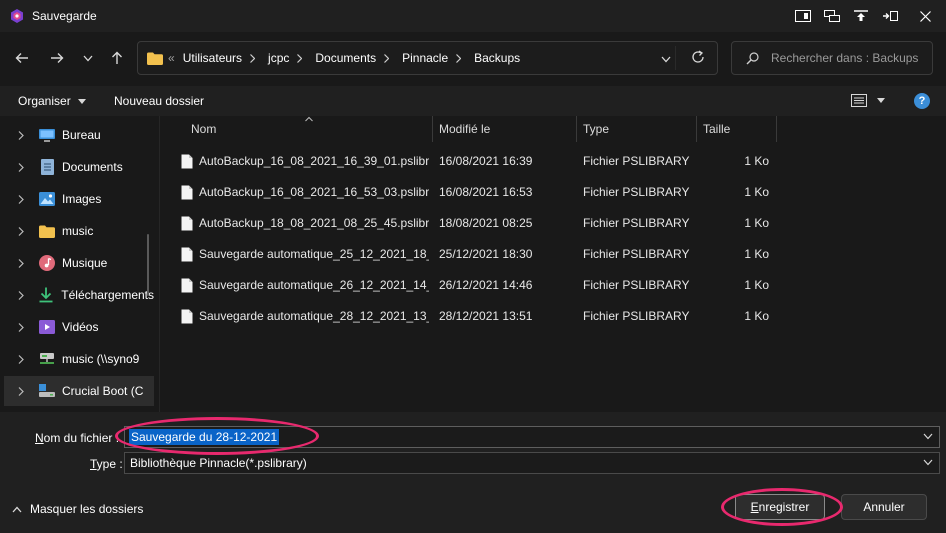 The height and width of the screenshot is (533, 946). Describe the element at coordinates (44, 101) in the screenshot. I see `organise-label: Organiser` at that location.